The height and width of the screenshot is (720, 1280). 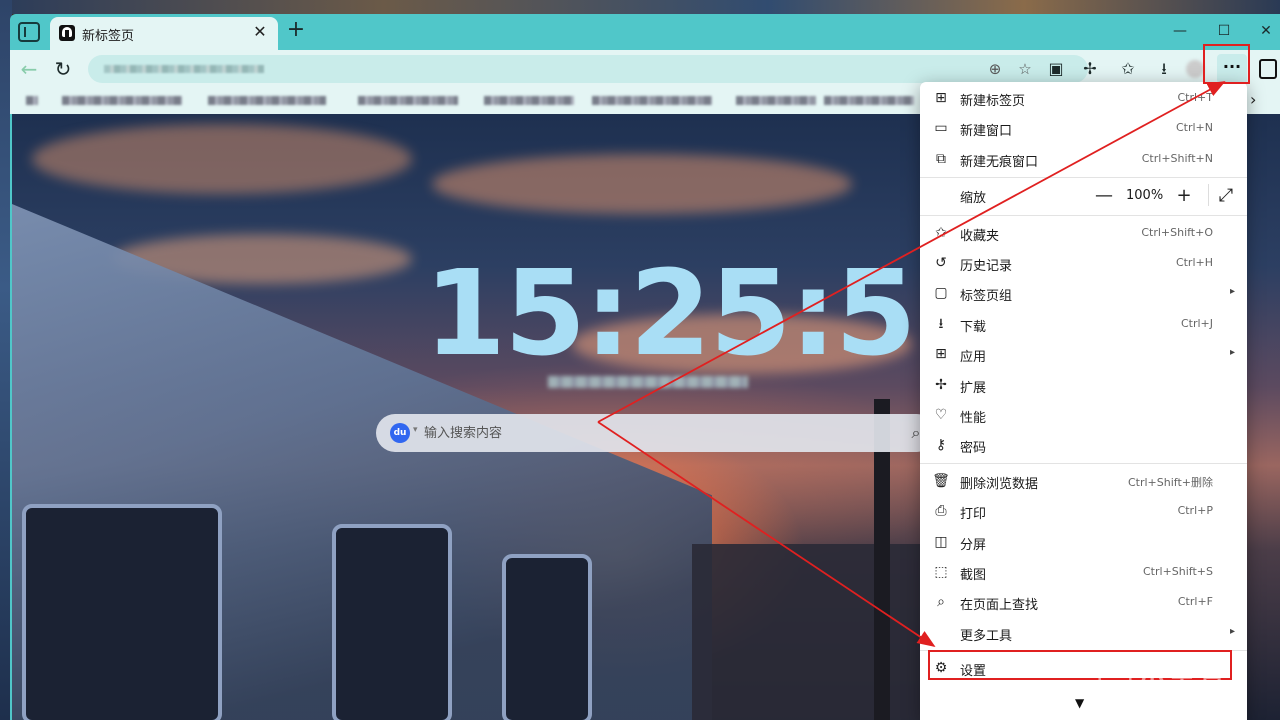 I want to click on menu-item-label: 新建无痕窗口, so click(x=999, y=162).